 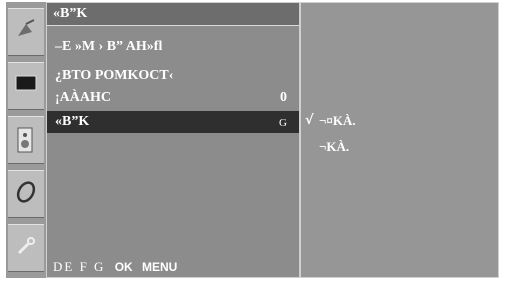 I want to click on submenu-option-label: ¬¤KÀ., so click(x=337, y=120).